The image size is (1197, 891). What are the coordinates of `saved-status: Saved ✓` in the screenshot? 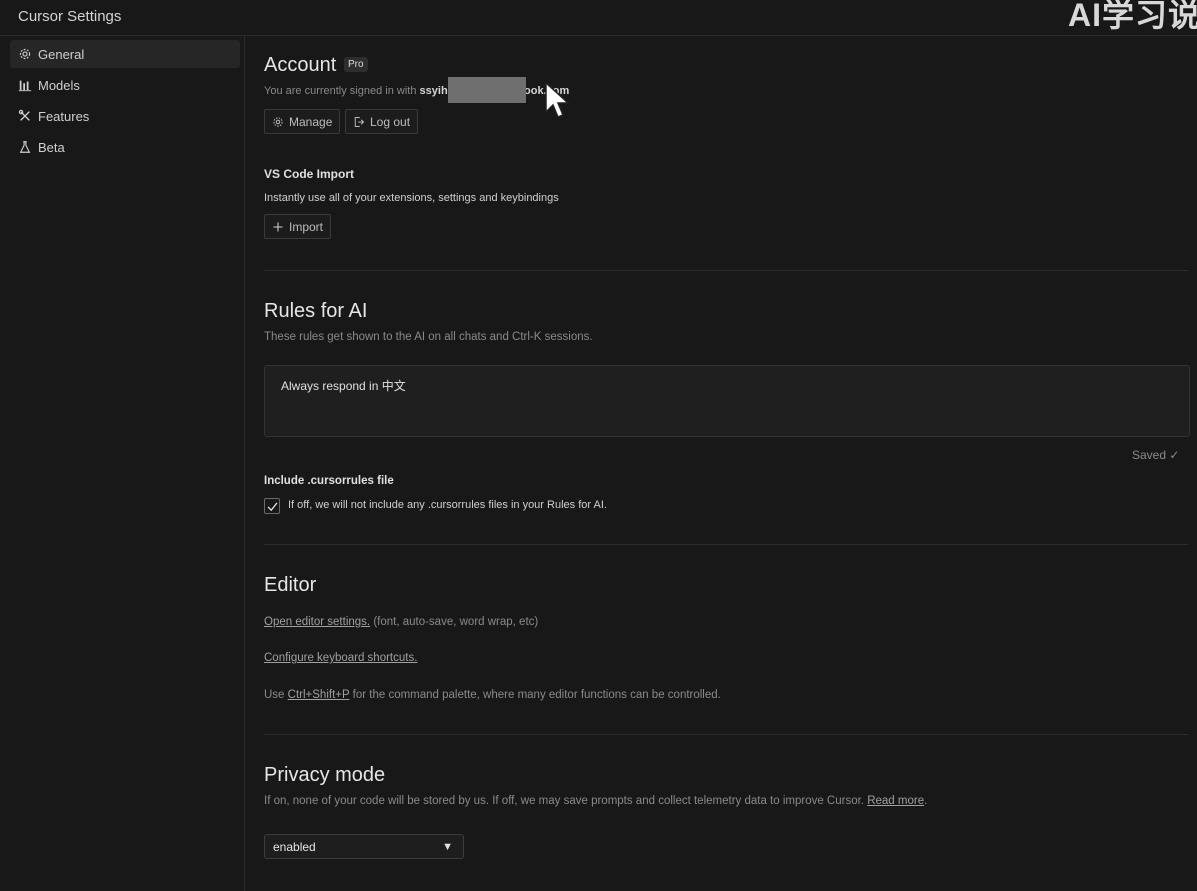 It's located at (1156, 455).